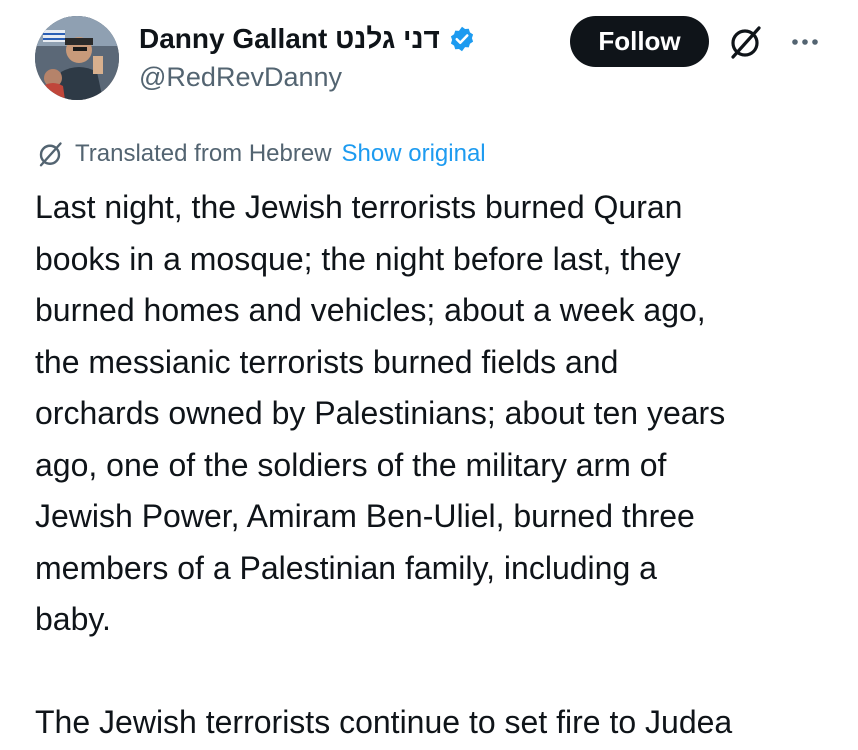  I want to click on display-name: Danny Gallant דני גלנט, so click(289, 39).